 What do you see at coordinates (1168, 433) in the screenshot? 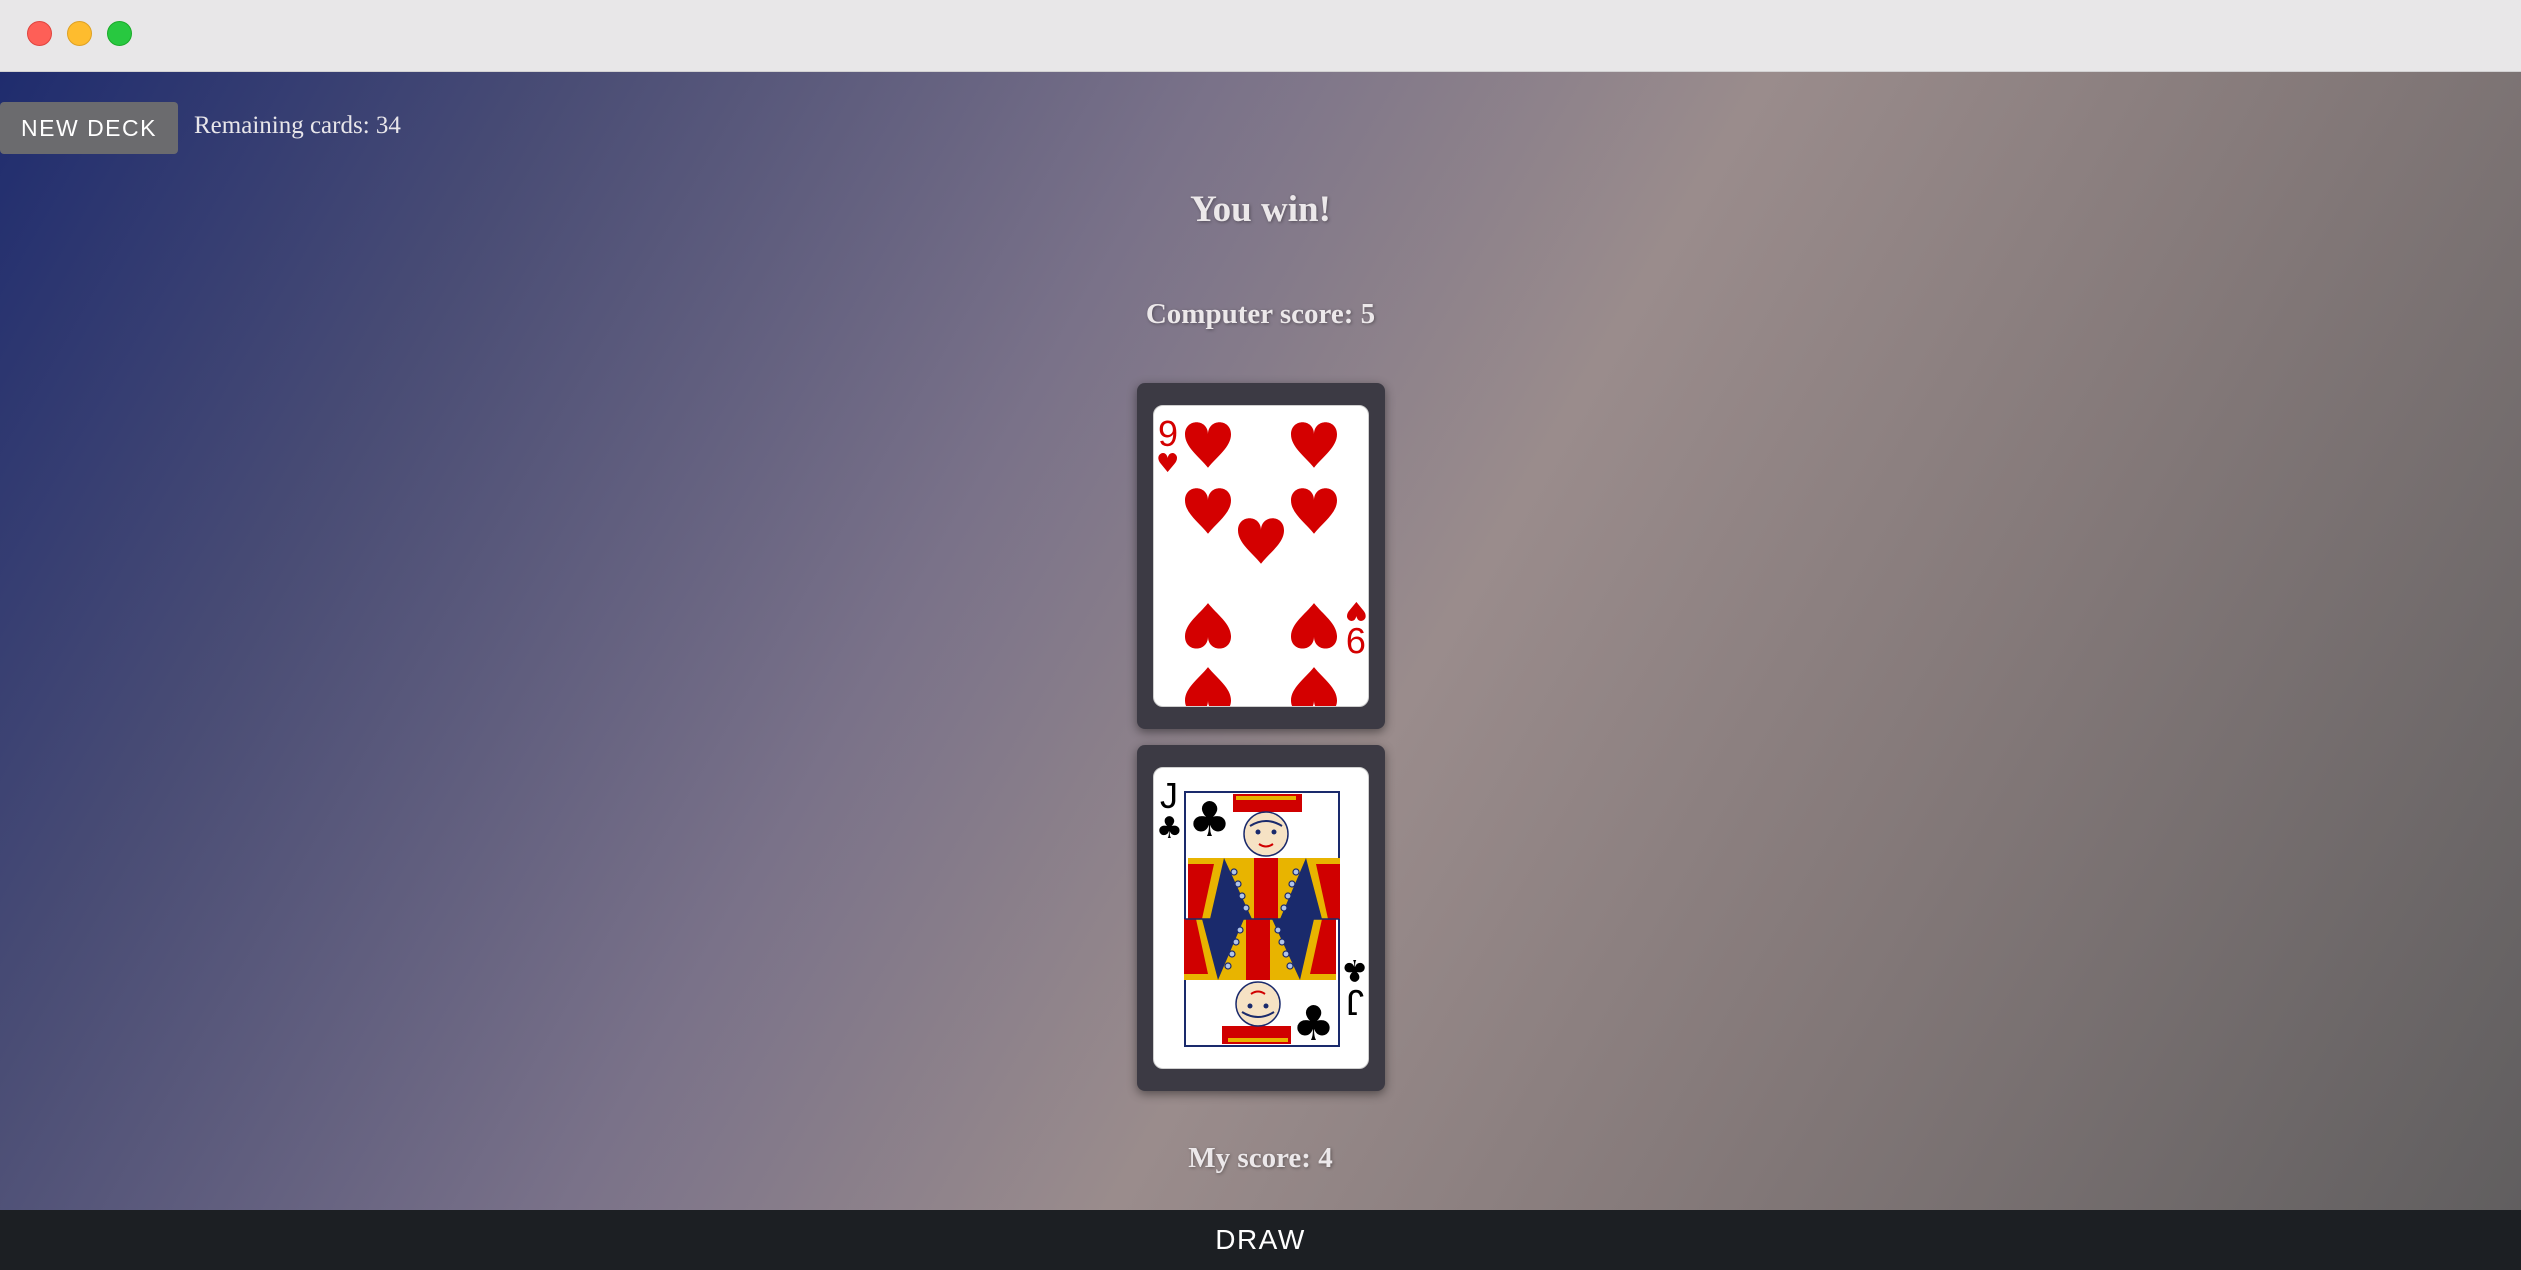
I see `card-rank-top: 9` at bounding box center [1168, 433].